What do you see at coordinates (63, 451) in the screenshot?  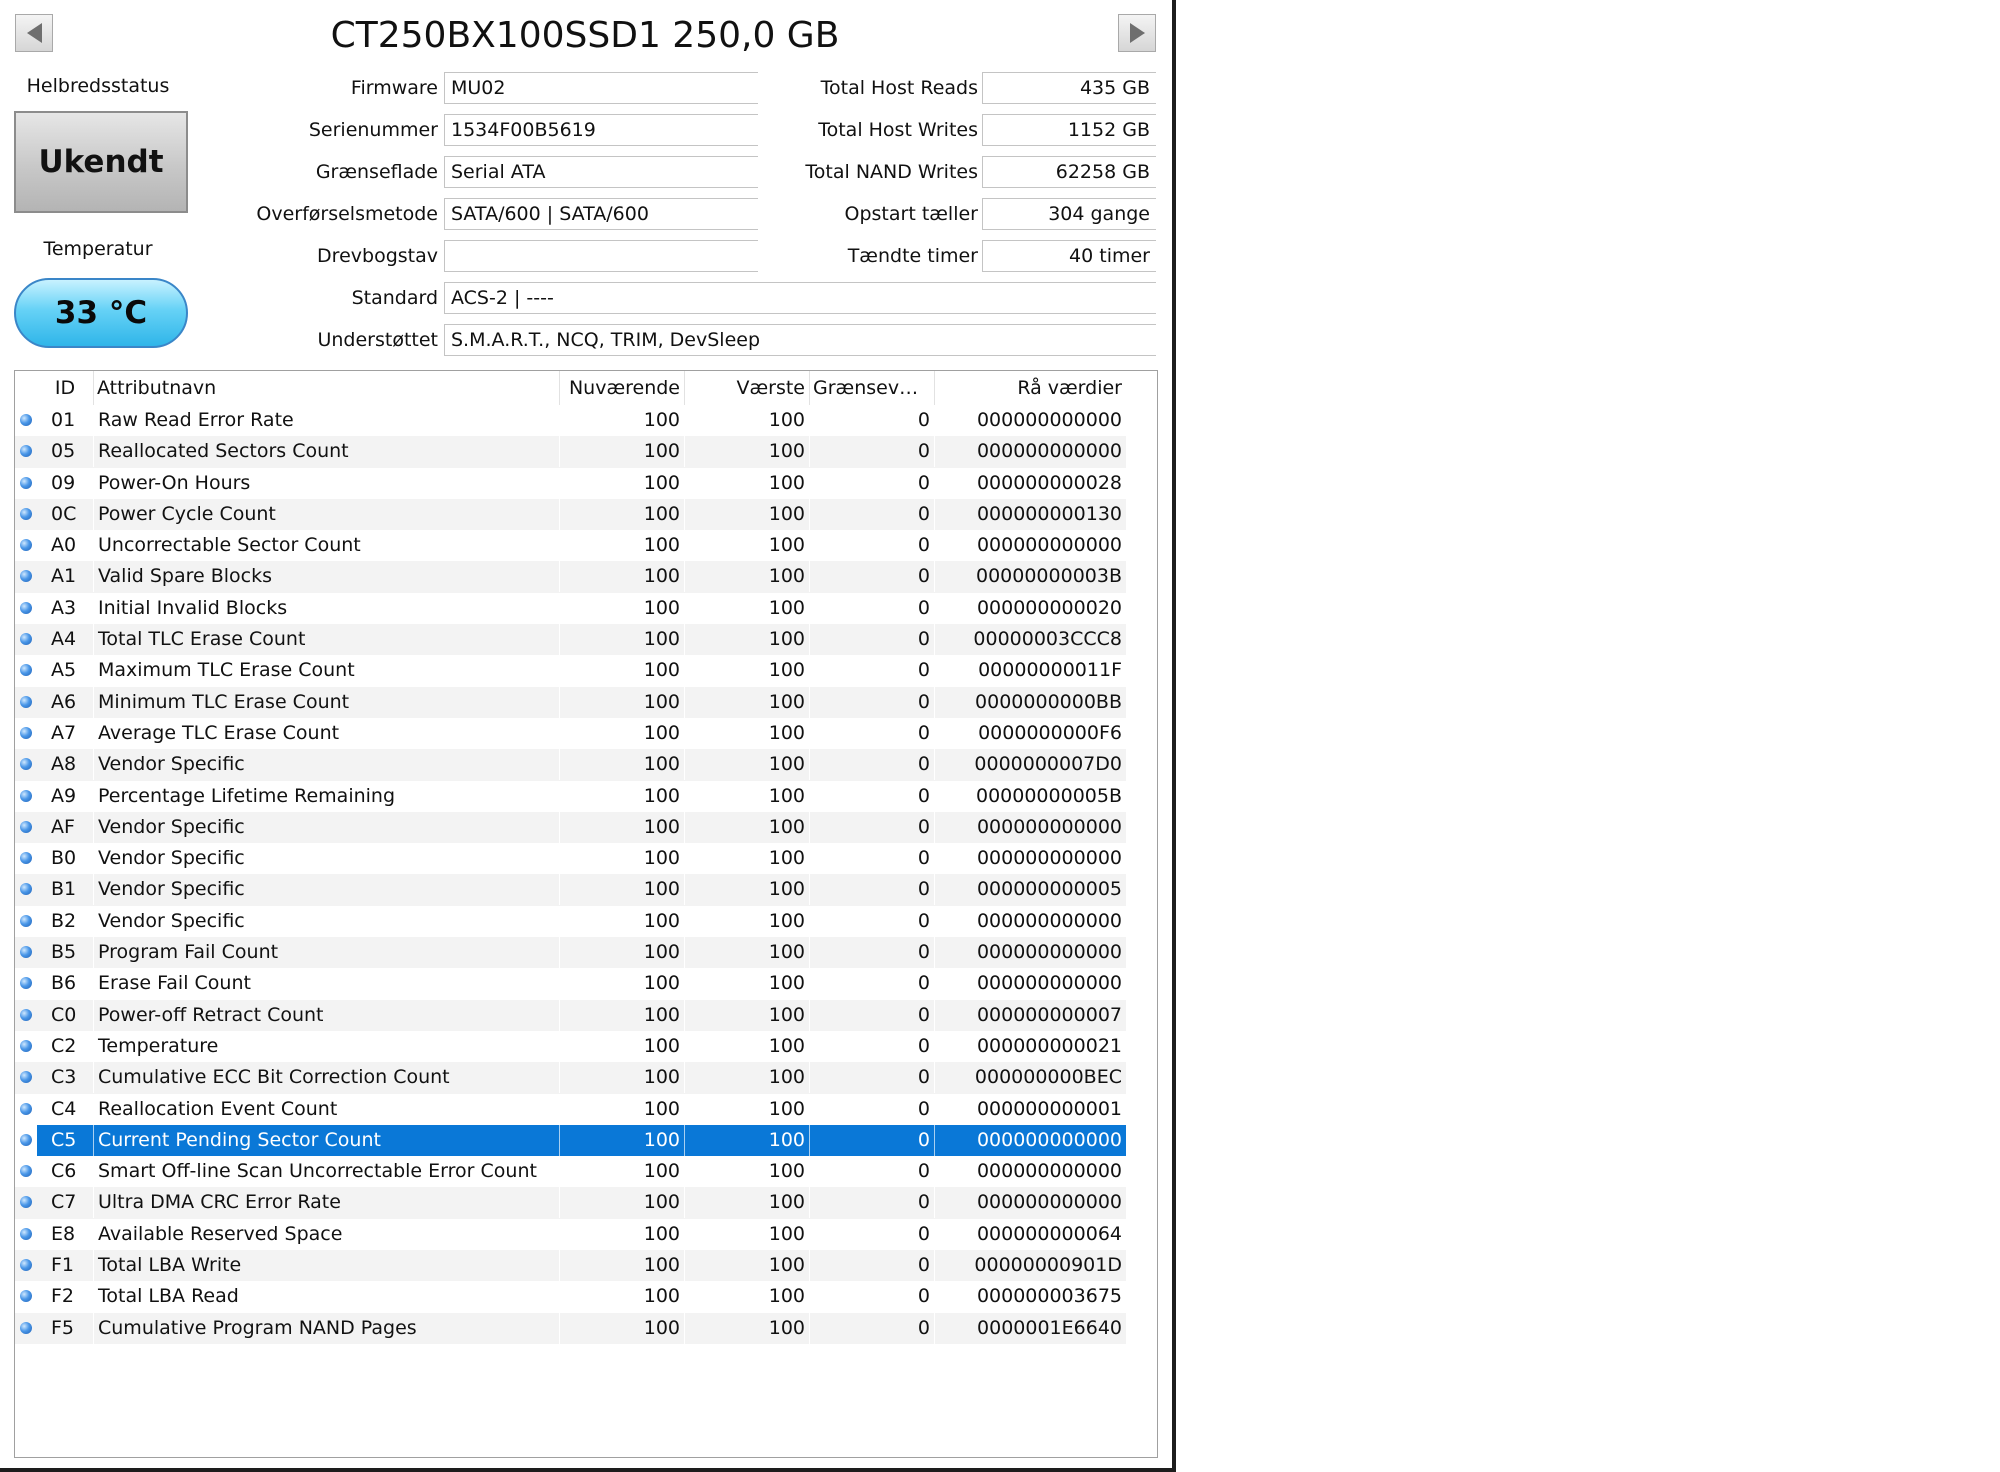 I see `attribute-id-cell: 05` at bounding box center [63, 451].